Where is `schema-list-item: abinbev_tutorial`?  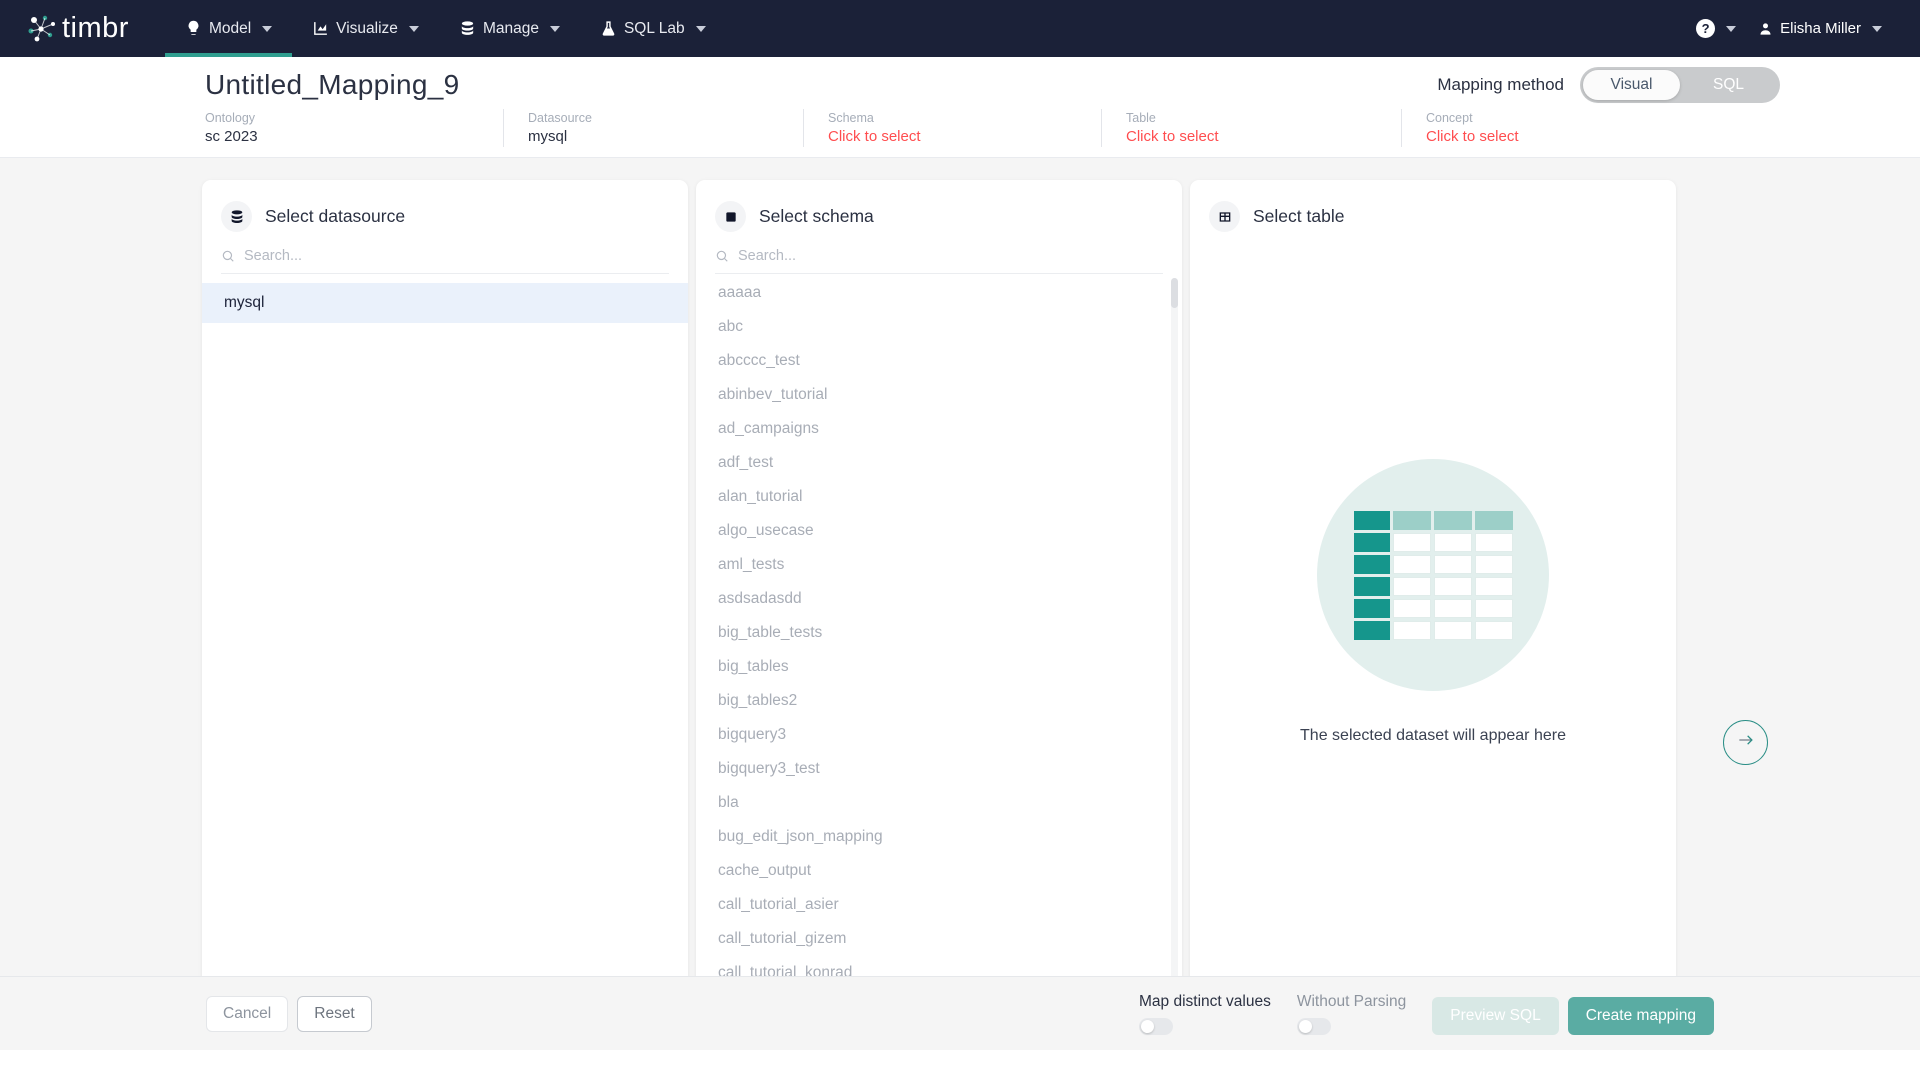
schema-list-item: abinbev_tutorial is located at coordinates (939, 395).